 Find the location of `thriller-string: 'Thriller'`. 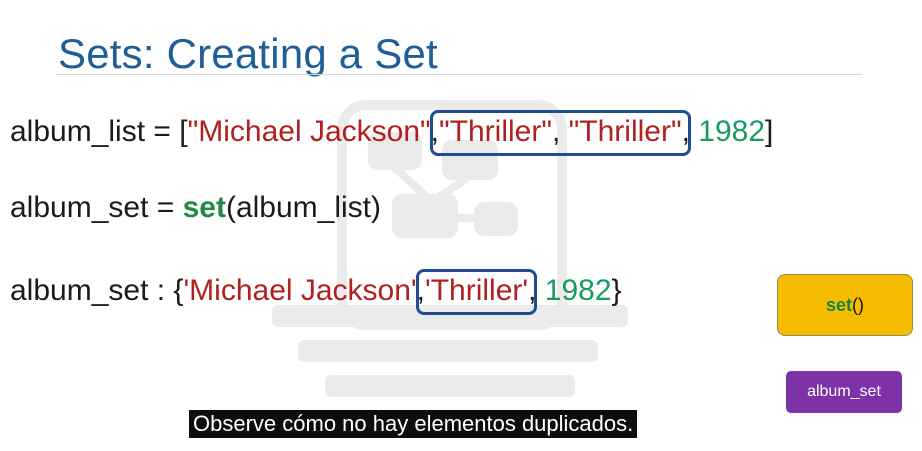

thriller-string: 'Thriller' is located at coordinates (477, 290).